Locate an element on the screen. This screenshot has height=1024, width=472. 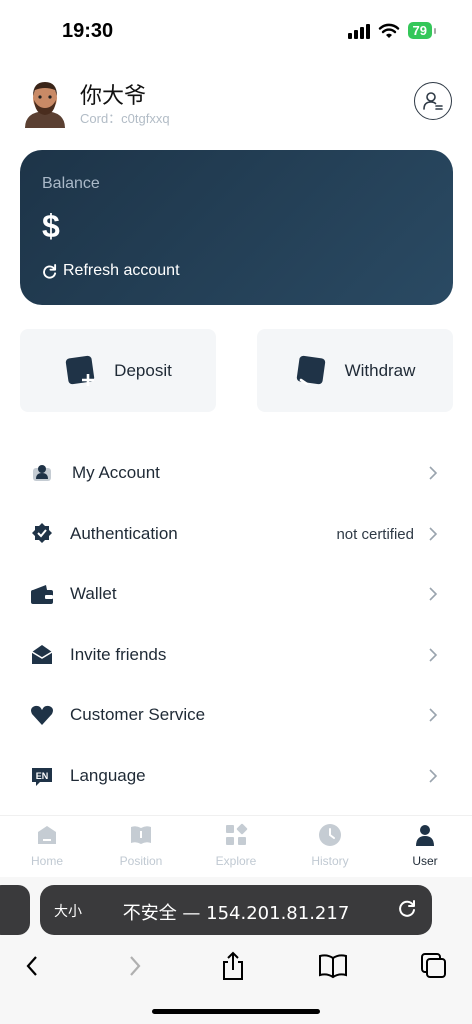
tab-position: Position is located at coordinates (141, 847).